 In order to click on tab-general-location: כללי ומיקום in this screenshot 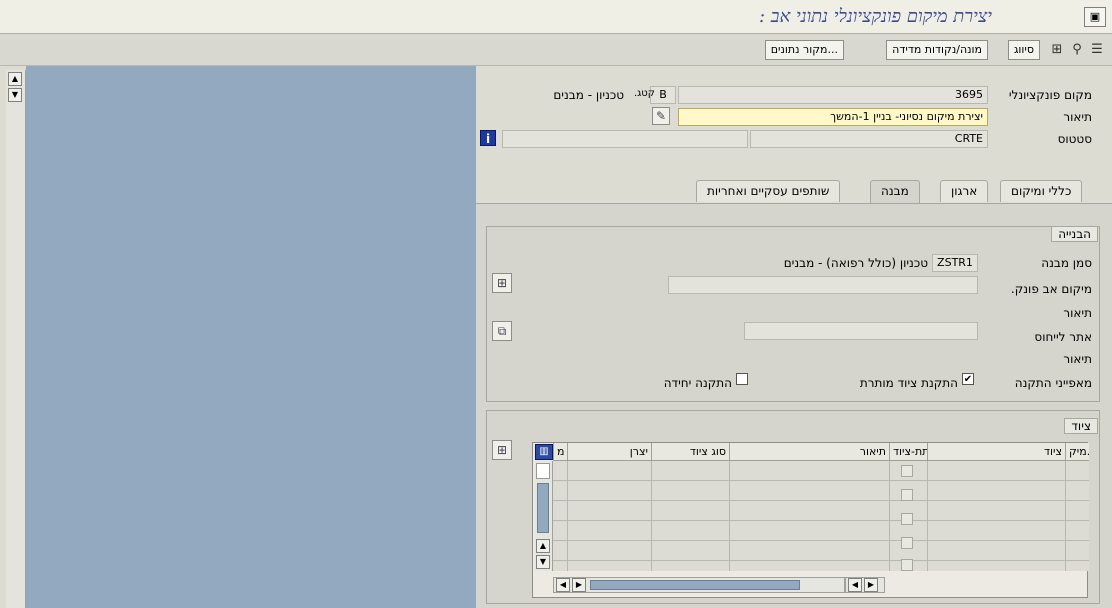, I will do `click(1041, 191)`.